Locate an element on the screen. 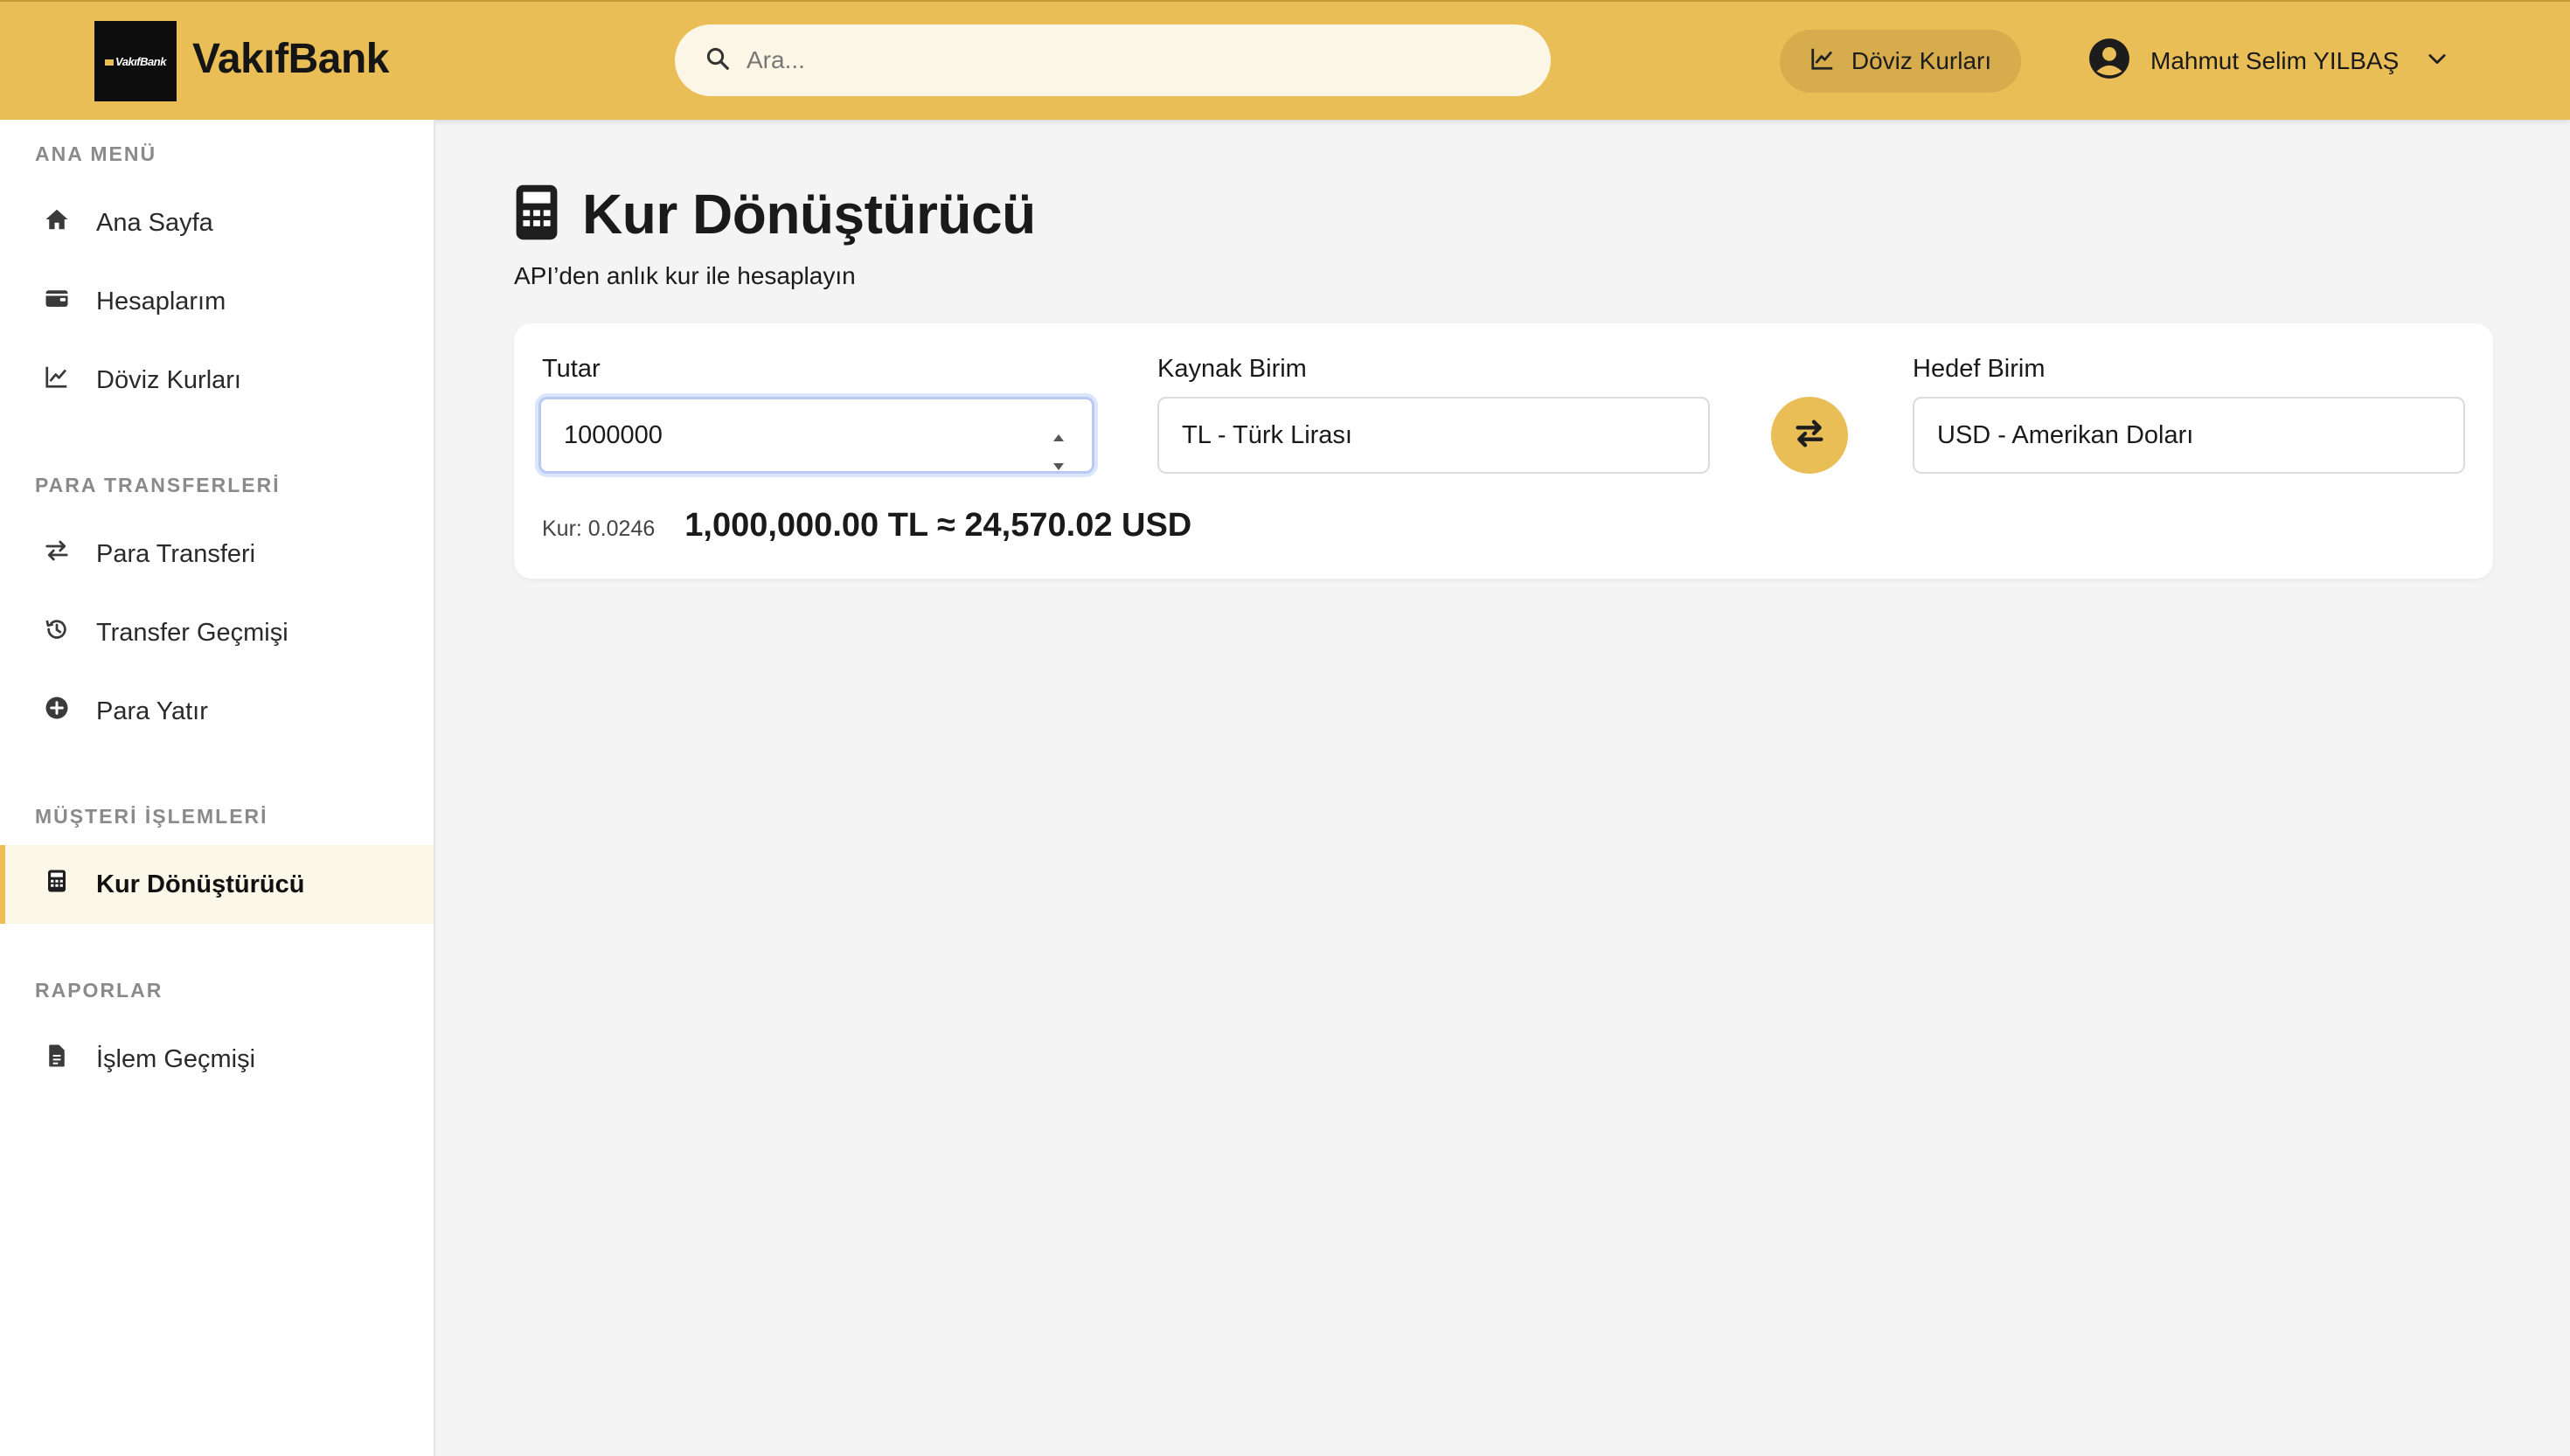  swap-icon is located at coordinates (1809, 435).